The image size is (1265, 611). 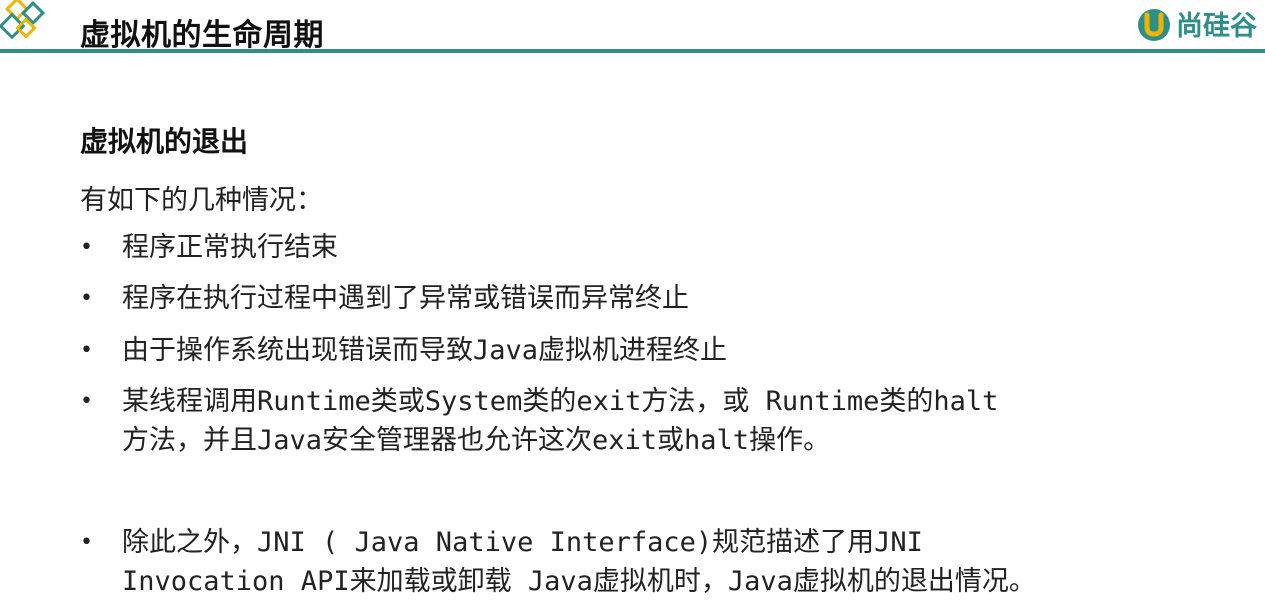 What do you see at coordinates (23, 20) in the screenshot?
I see `diamond-decoration-icon` at bounding box center [23, 20].